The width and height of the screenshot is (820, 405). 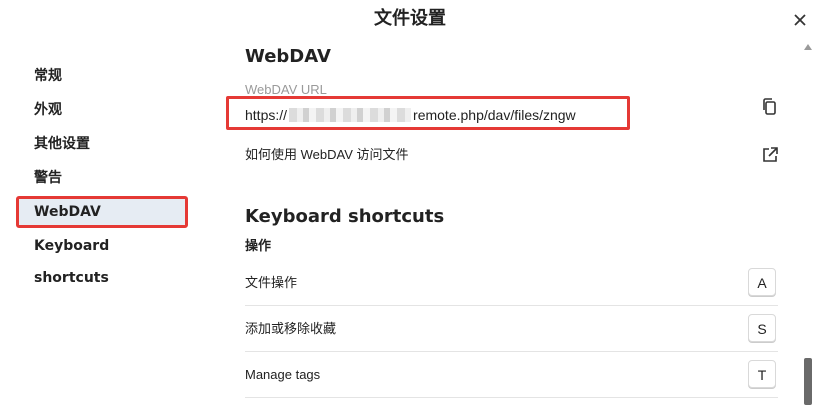 What do you see at coordinates (266, 115) in the screenshot?
I see `url-prefix: https://` at bounding box center [266, 115].